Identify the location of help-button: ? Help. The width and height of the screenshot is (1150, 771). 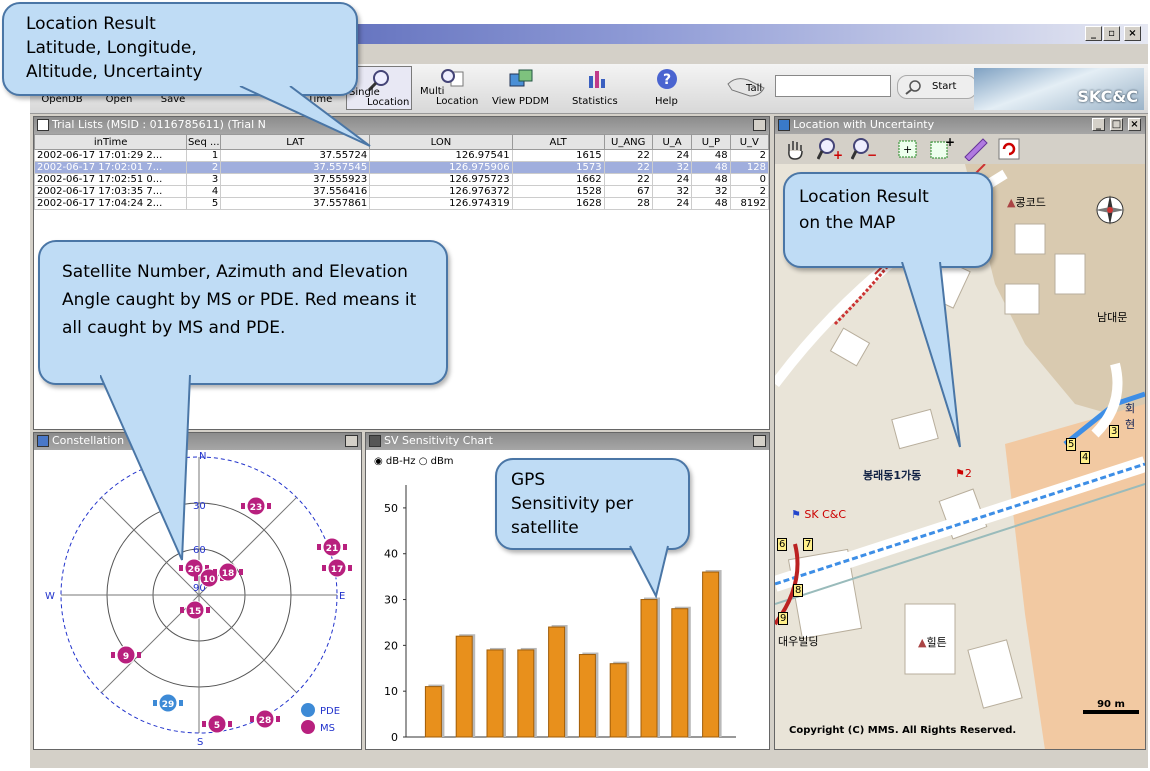
(667, 88).